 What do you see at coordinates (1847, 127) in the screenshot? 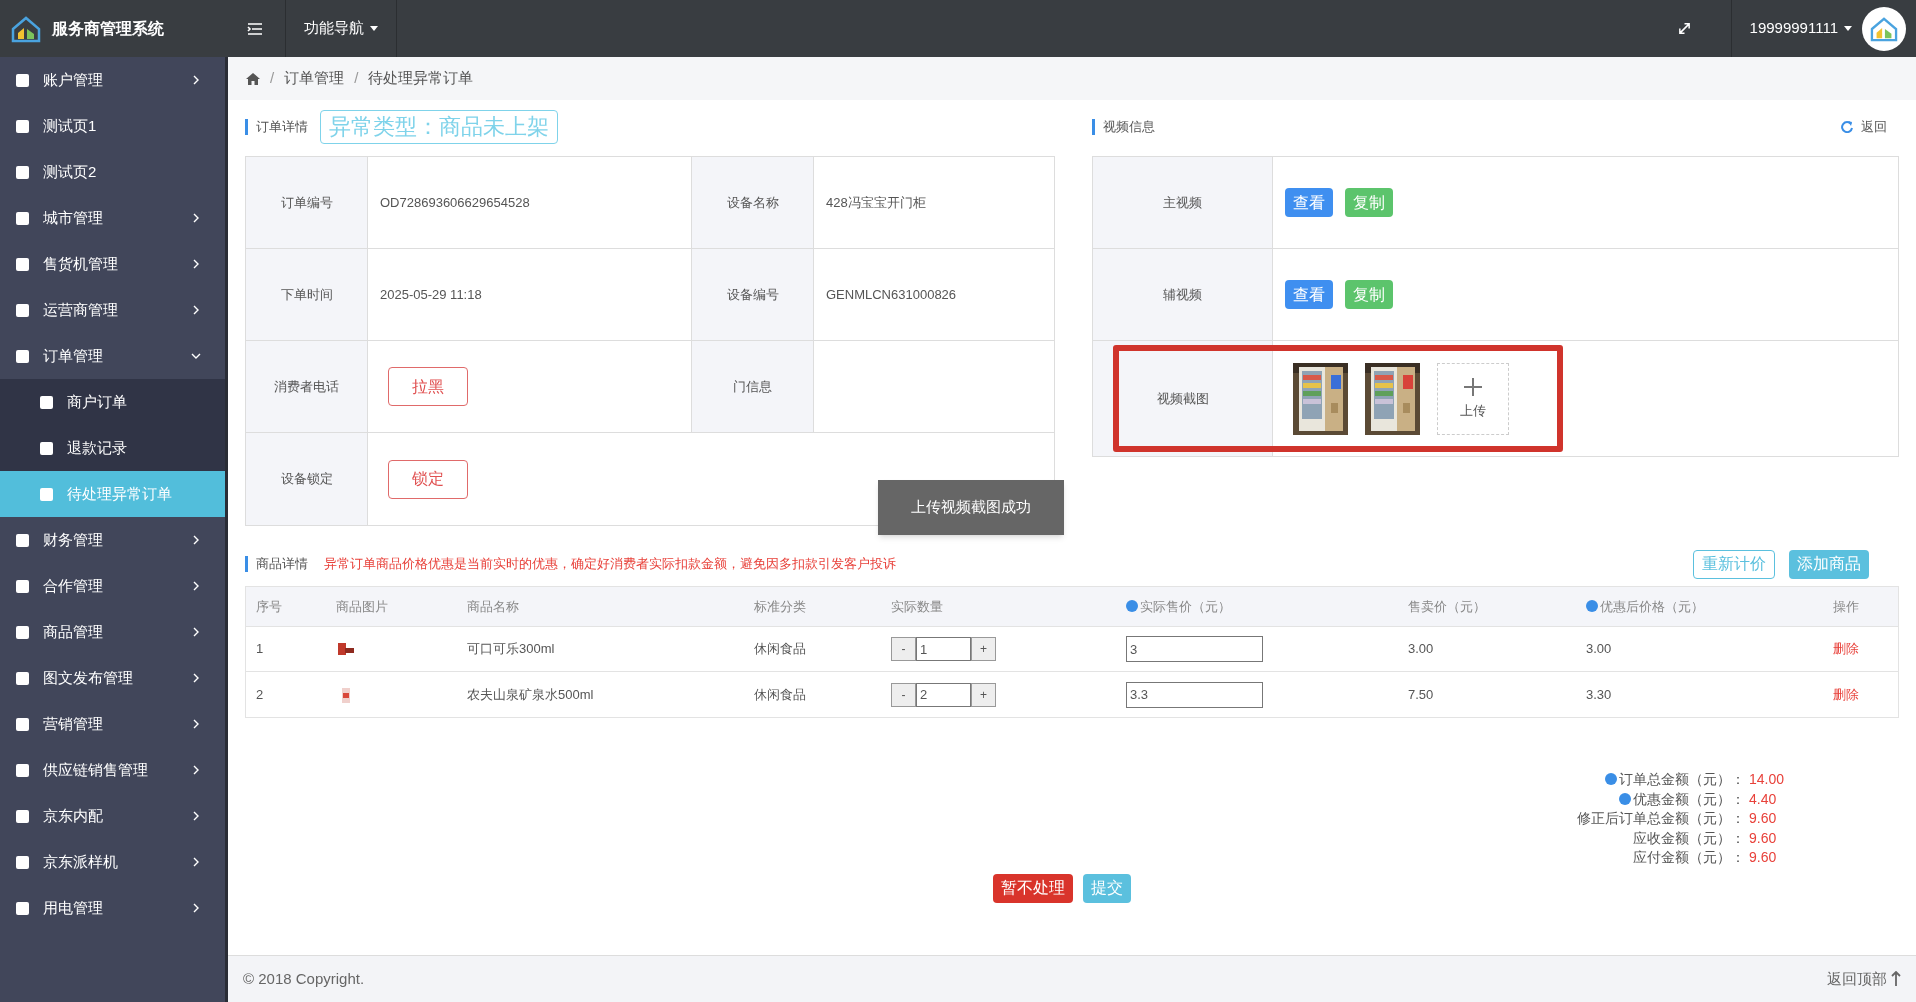
I see `refresh-icon` at bounding box center [1847, 127].